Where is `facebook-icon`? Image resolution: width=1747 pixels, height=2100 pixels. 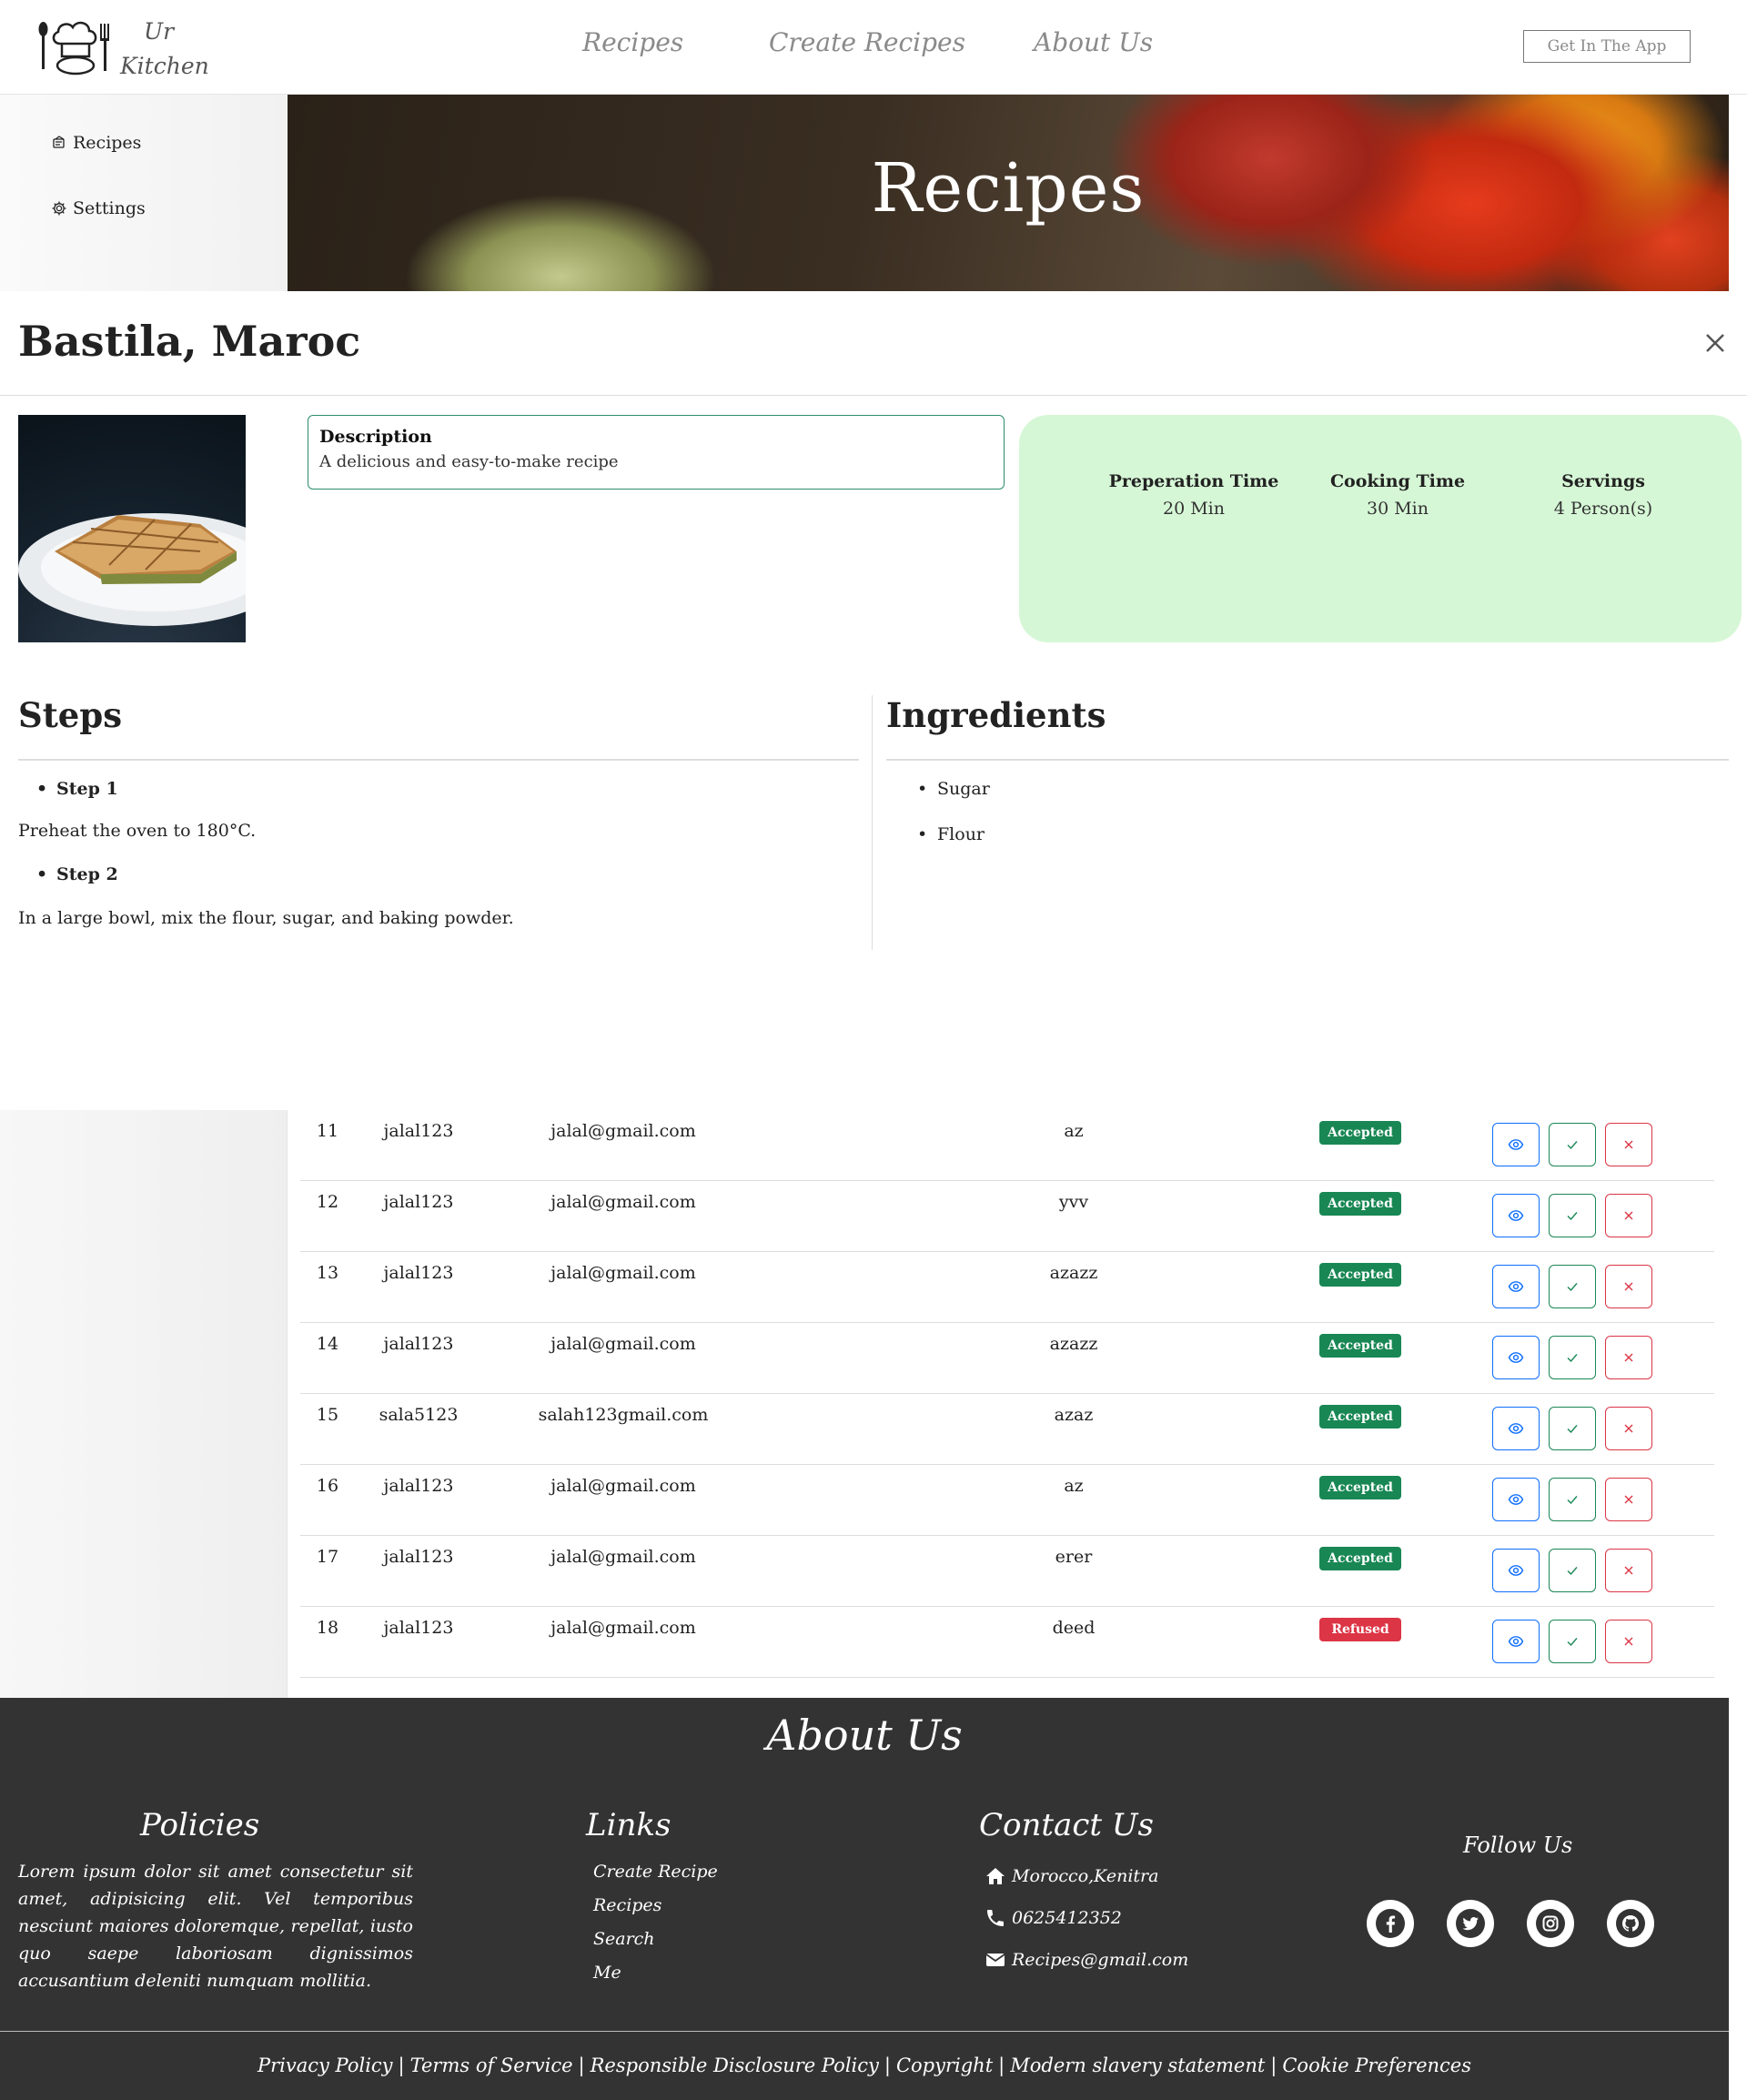
facebook-icon is located at coordinates (1390, 1923).